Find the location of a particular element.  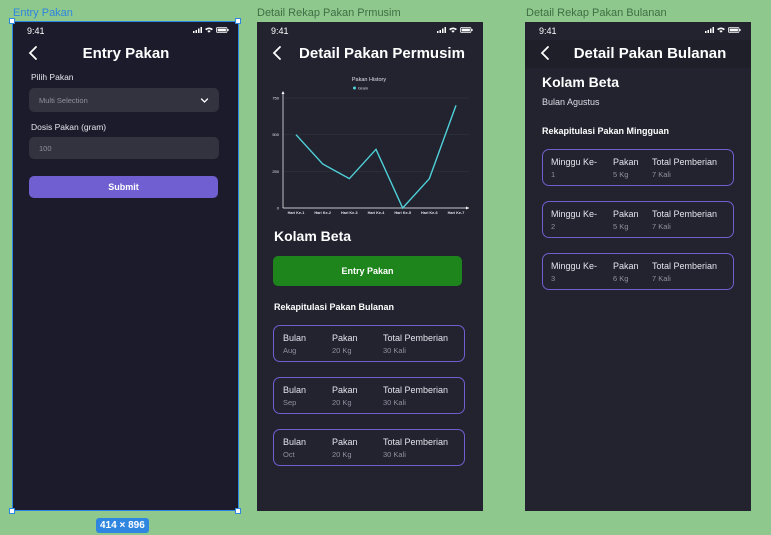

nav-bar: Entry Pakan is located at coordinates (126, 54).